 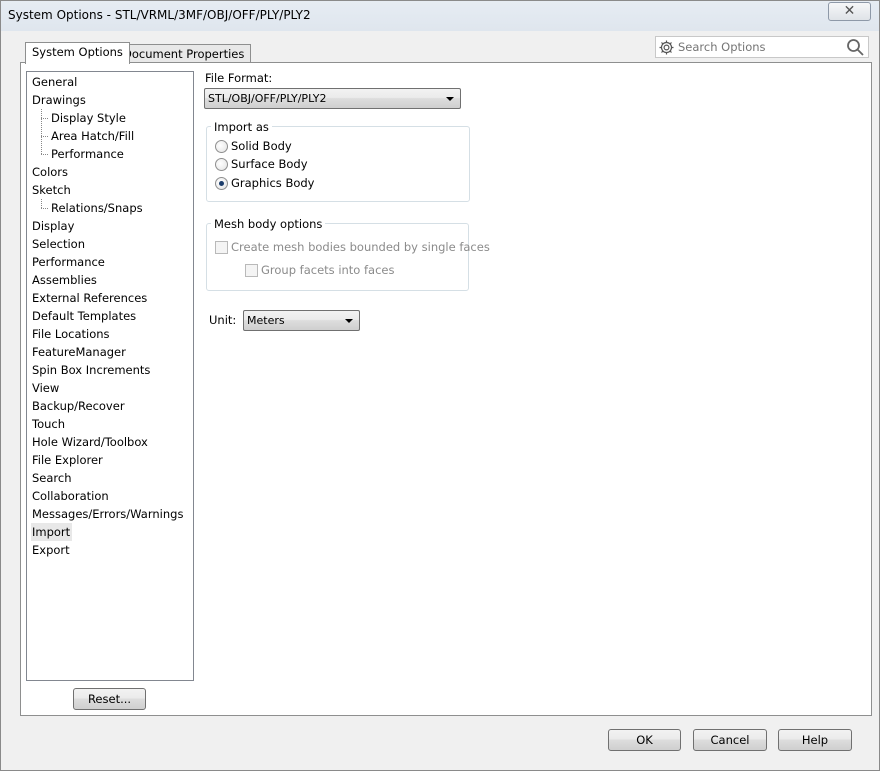 I want to click on help-button-label: Help, so click(x=815, y=740).